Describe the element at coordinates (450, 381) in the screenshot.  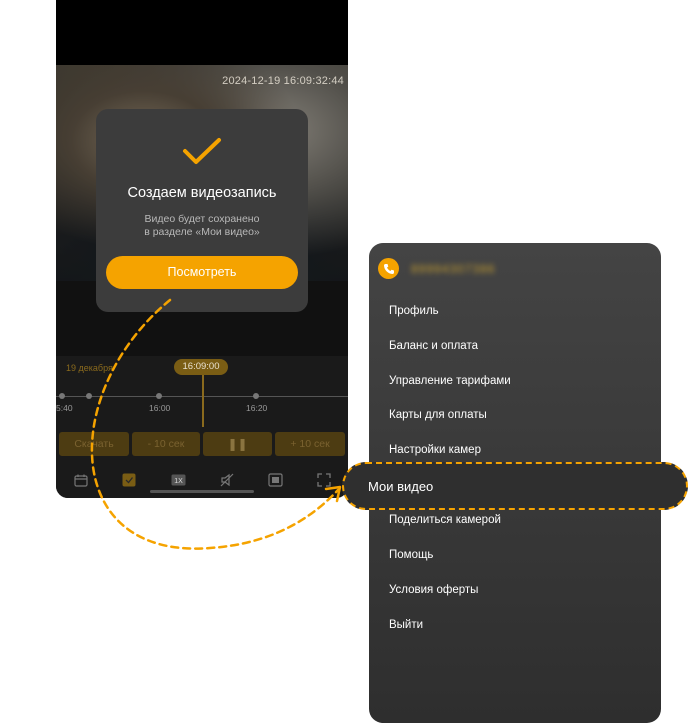
I see `menu-item-tariffs: Управление тарифами` at that location.